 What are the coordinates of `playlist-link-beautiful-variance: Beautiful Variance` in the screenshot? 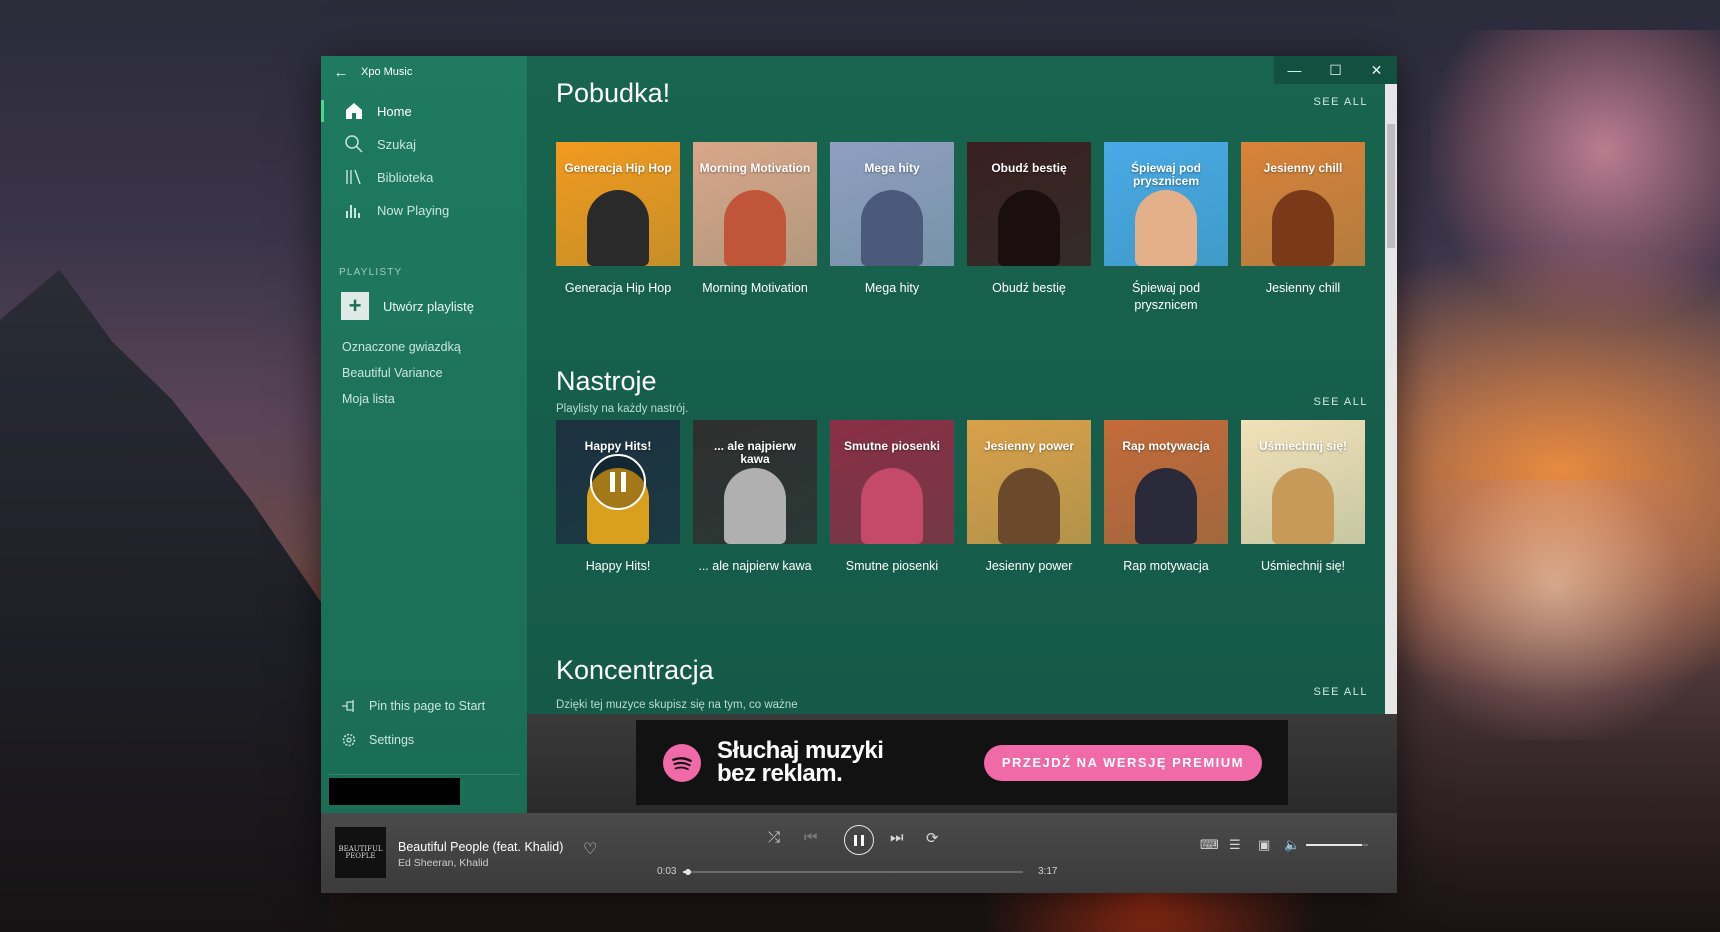 It's located at (392, 373).